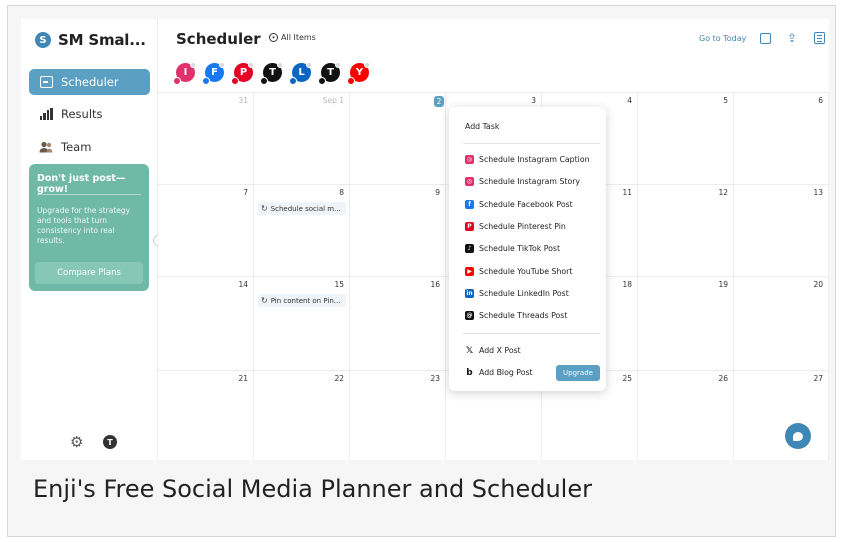  What do you see at coordinates (820, 100) in the screenshot?
I see `day-number: 6` at bounding box center [820, 100].